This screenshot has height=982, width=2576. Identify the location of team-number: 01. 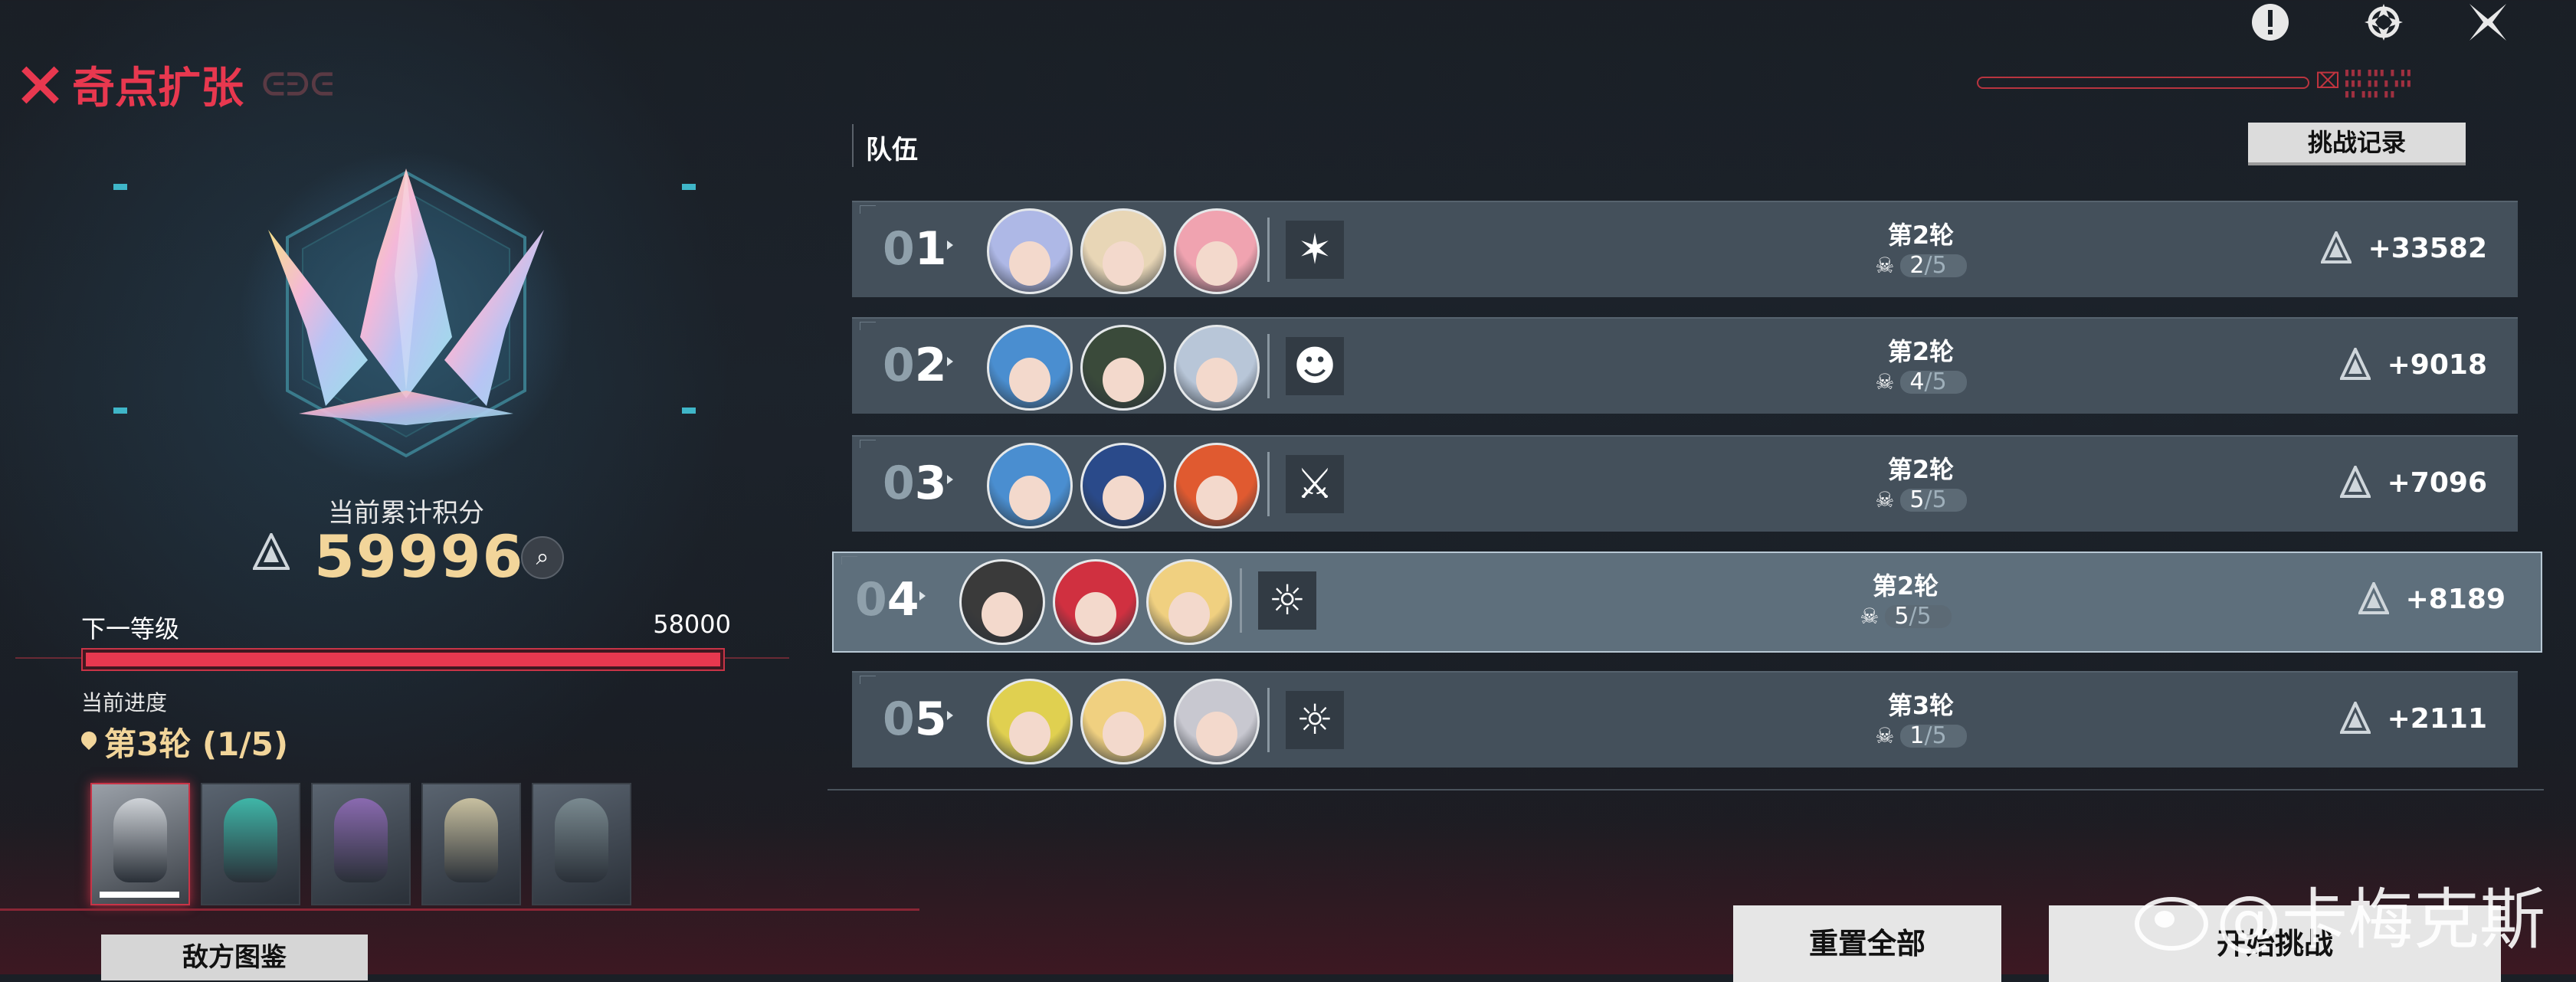
(915, 249).